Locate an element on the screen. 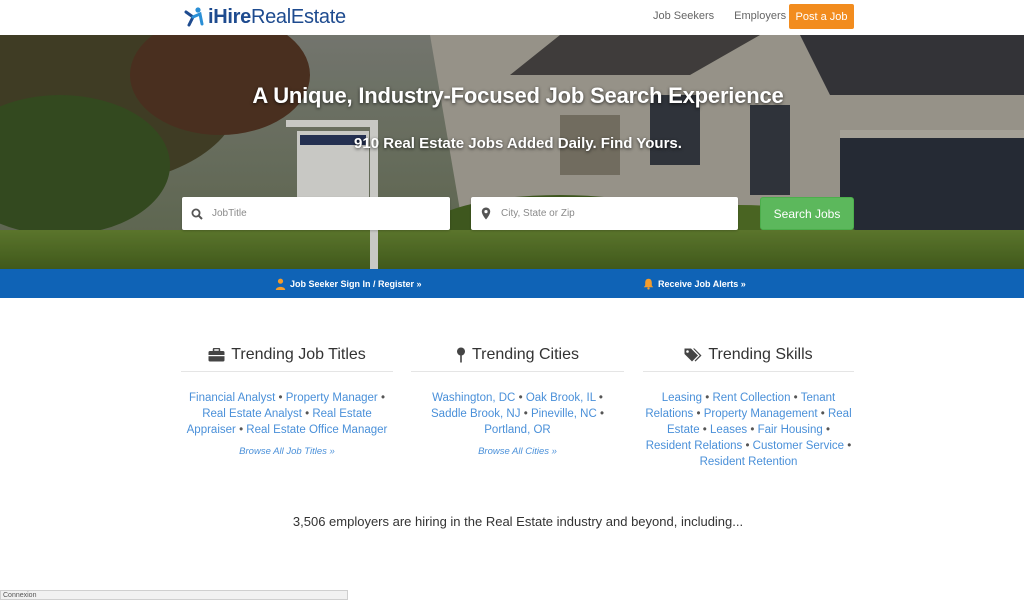 The width and height of the screenshot is (1024, 600). trending-cities-heading: Trending Cities is located at coordinates (517, 355).